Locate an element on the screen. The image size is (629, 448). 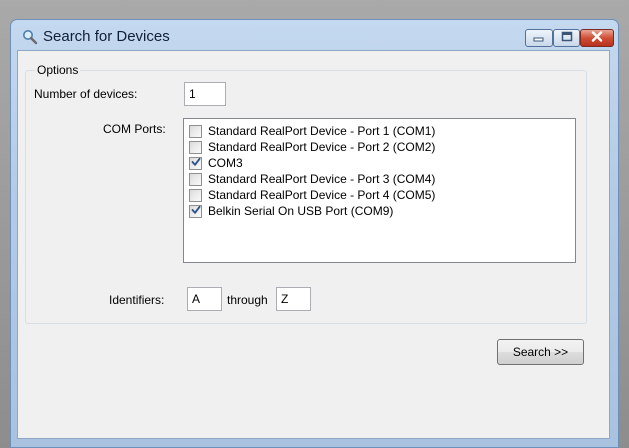
com-port-label: COM3 is located at coordinates (225, 163).